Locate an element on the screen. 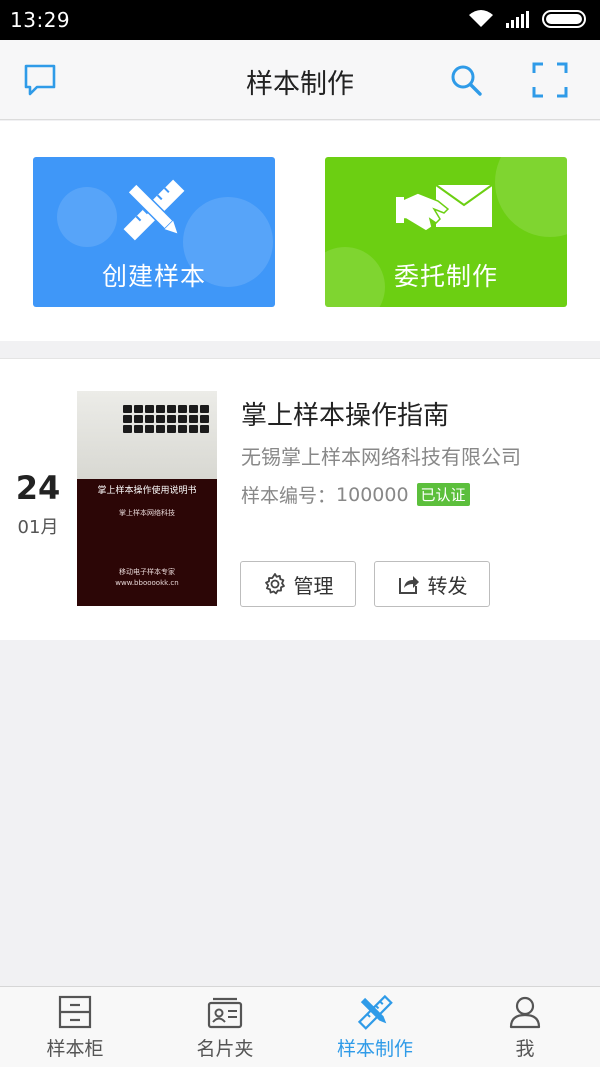  status-icons is located at coordinates (528, 19).